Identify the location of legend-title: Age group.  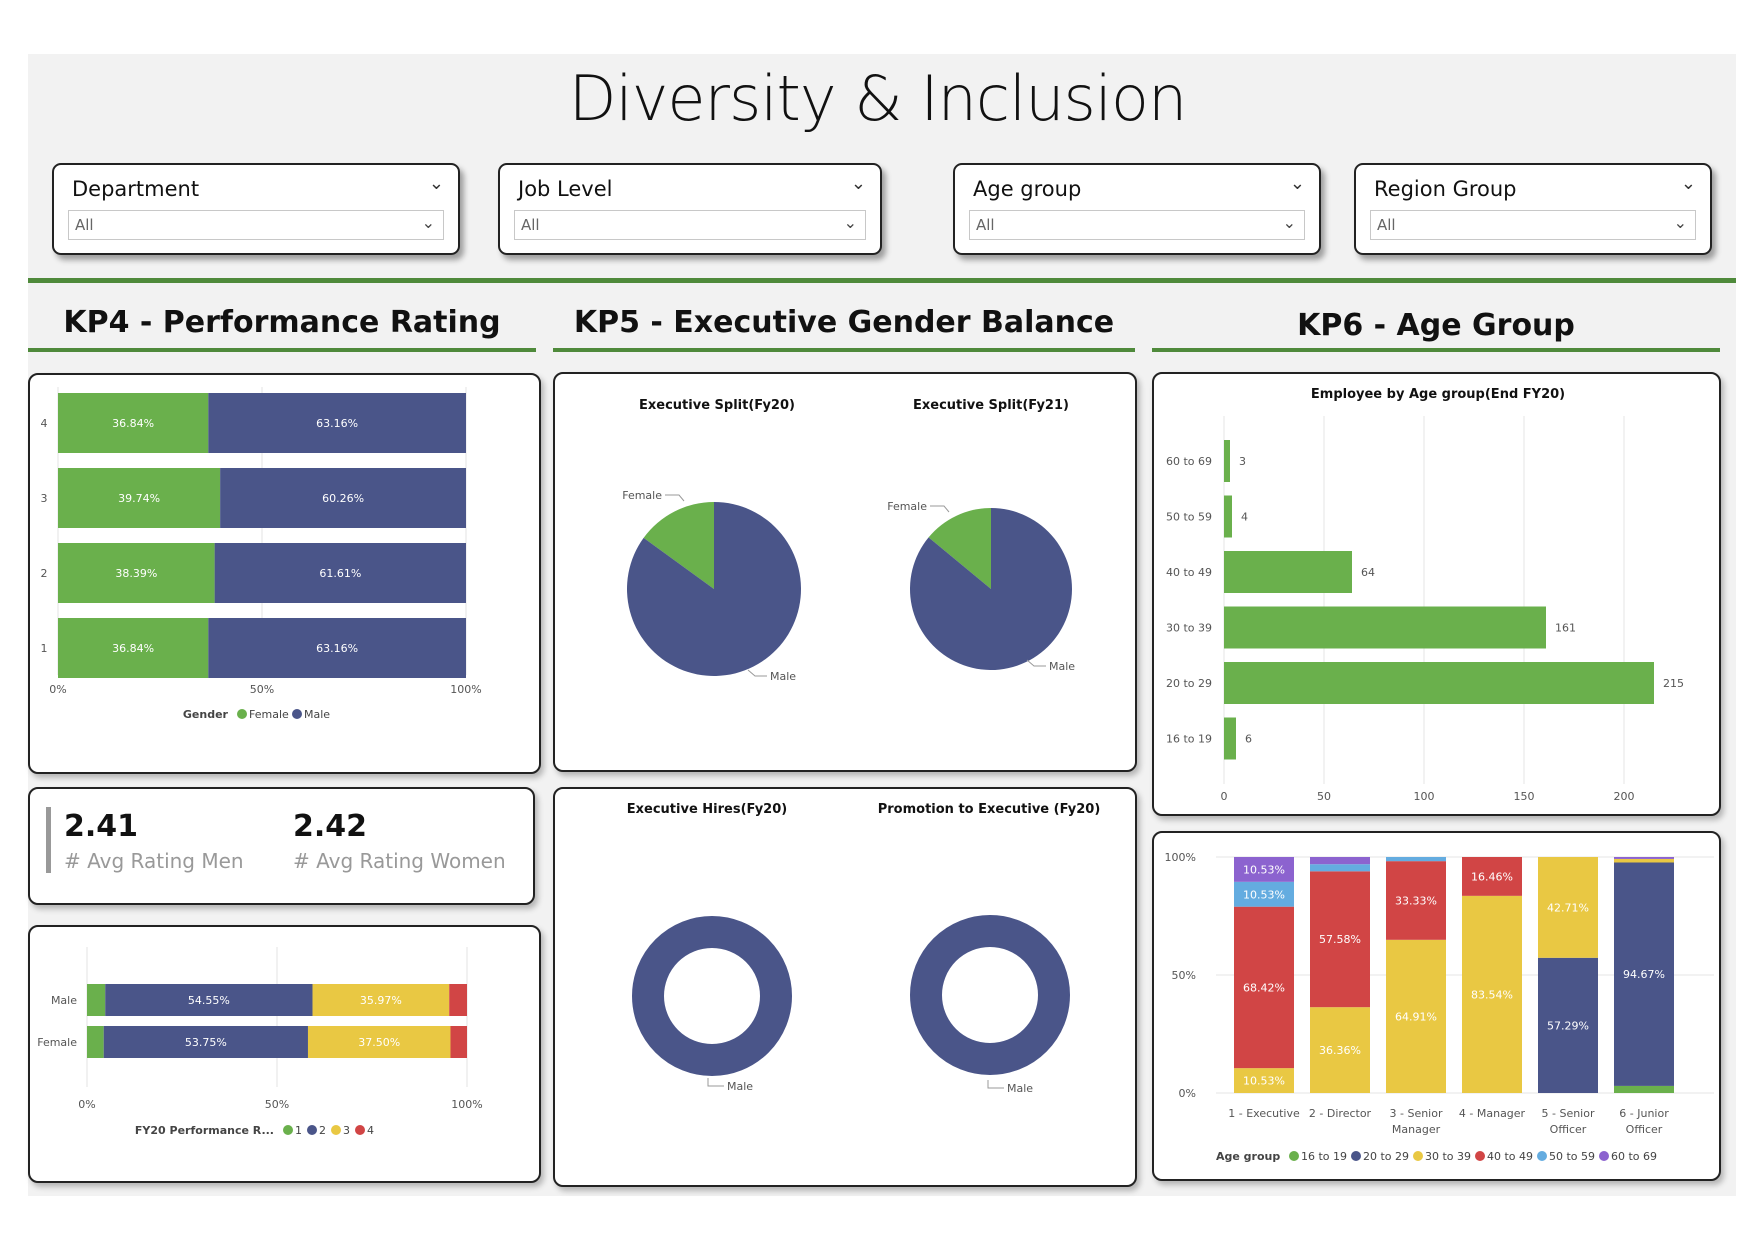
(1248, 1156).